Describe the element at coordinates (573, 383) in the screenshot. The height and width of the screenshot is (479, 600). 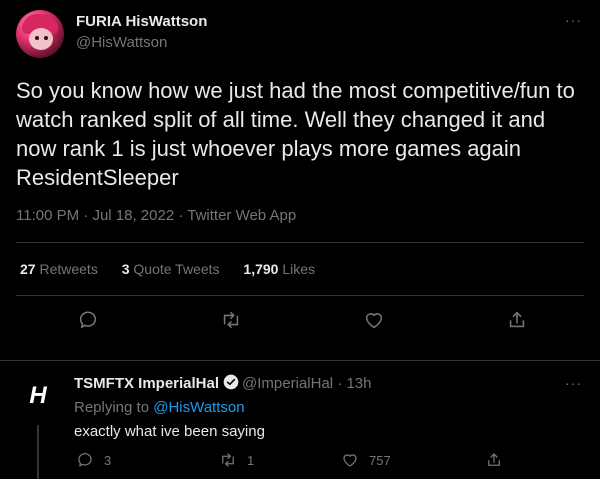
I see `reply-more-options-button: ···` at that location.